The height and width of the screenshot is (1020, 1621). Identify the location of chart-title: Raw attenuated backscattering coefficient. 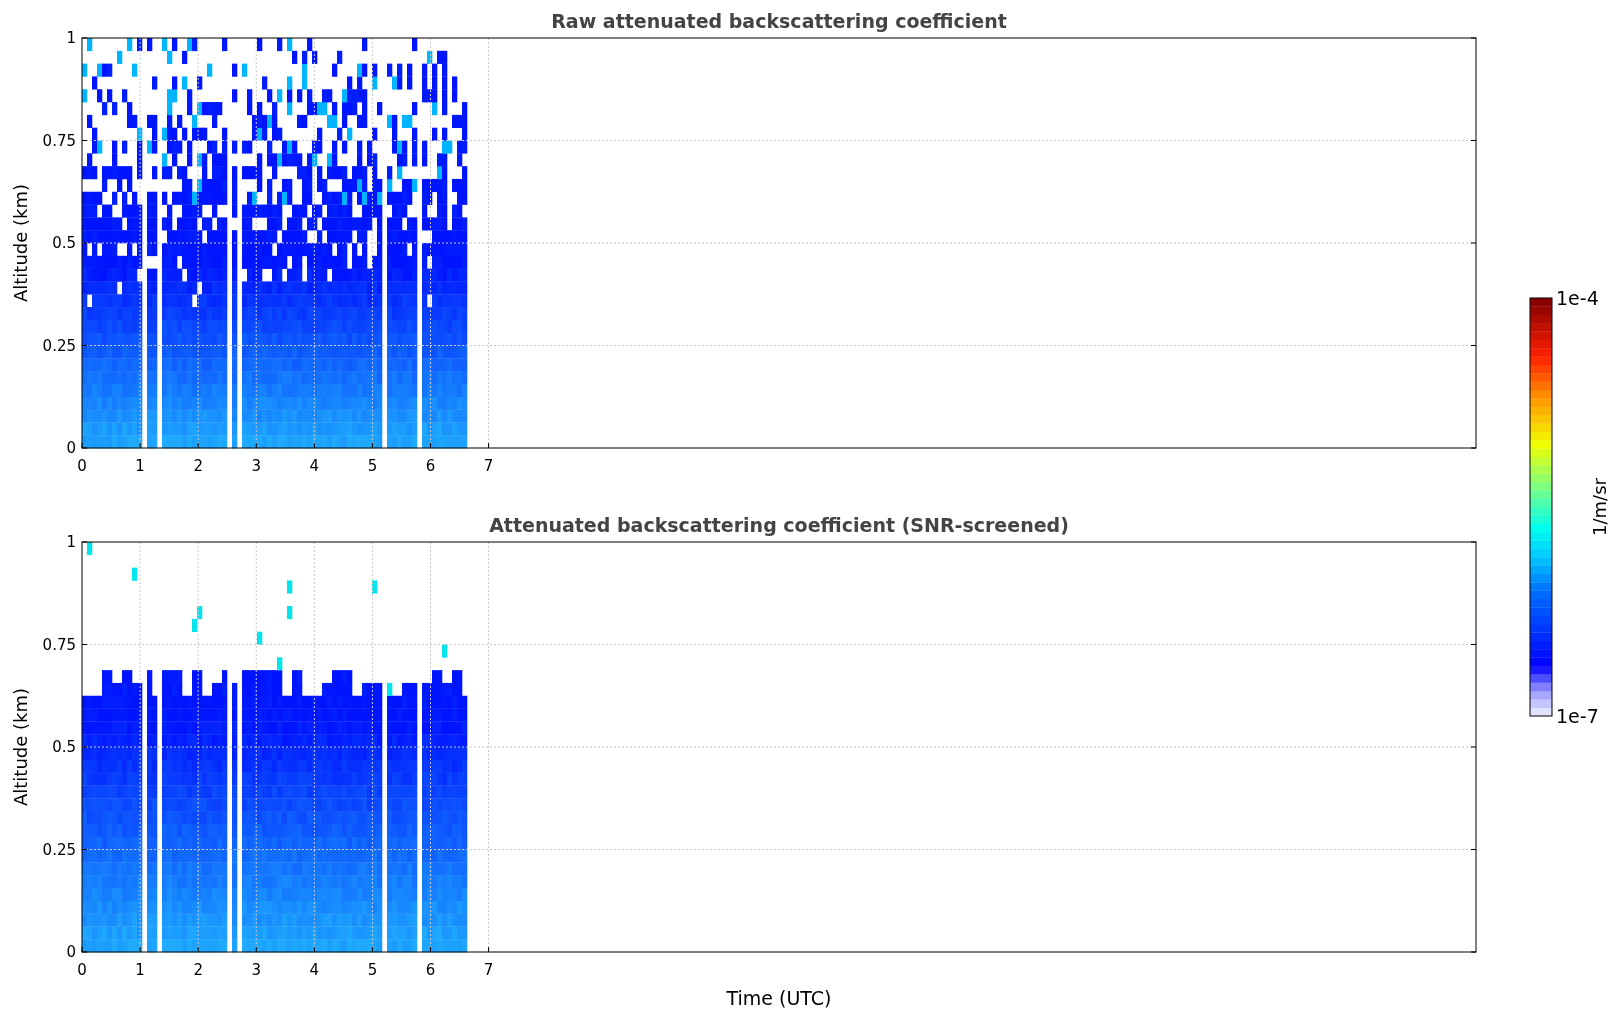
(779, 21).